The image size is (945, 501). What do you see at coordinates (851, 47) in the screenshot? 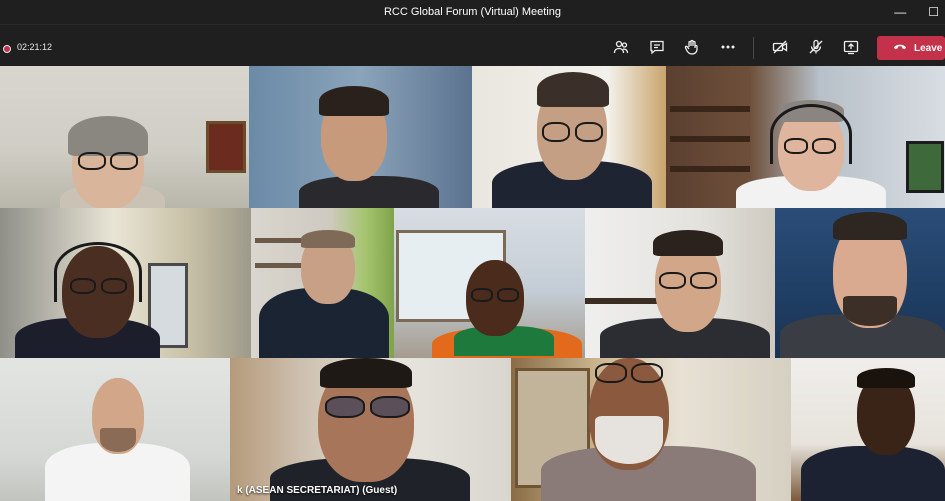
I see `share-icon` at bounding box center [851, 47].